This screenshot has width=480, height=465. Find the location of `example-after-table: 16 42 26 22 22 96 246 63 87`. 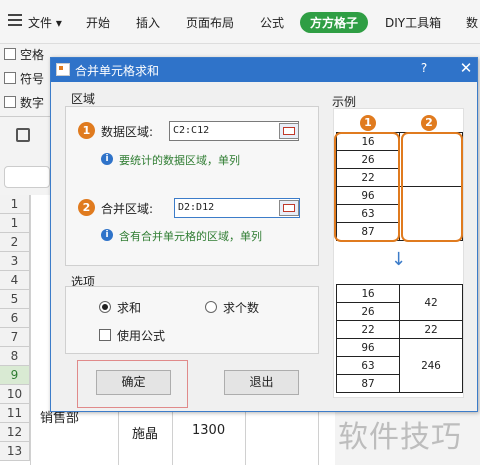

example-after-table: 16 42 26 22 22 96 246 63 87 is located at coordinates (399, 338).